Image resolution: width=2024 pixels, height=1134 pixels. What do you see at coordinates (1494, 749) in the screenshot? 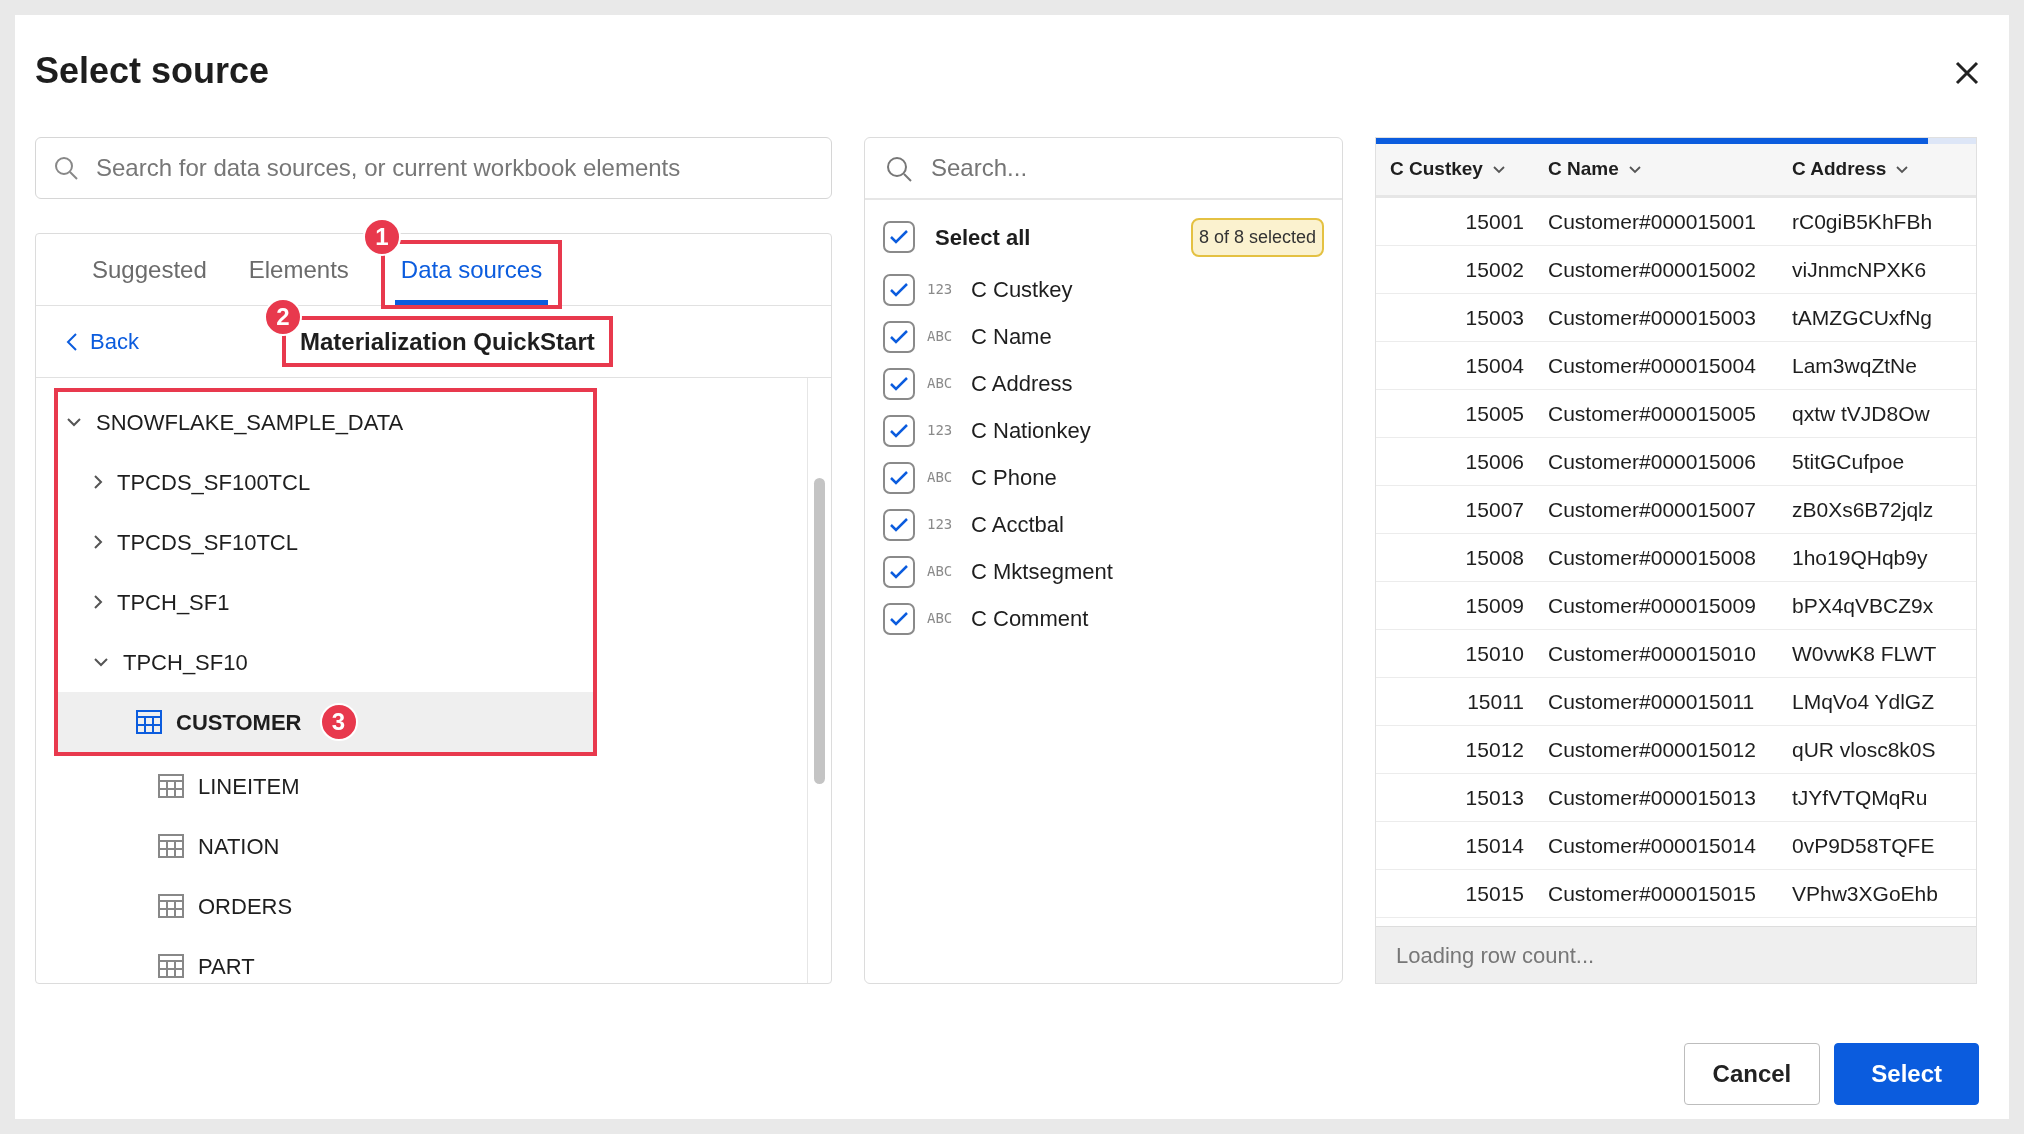
I see `table-cell-text: 15012` at bounding box center [1494, 749].